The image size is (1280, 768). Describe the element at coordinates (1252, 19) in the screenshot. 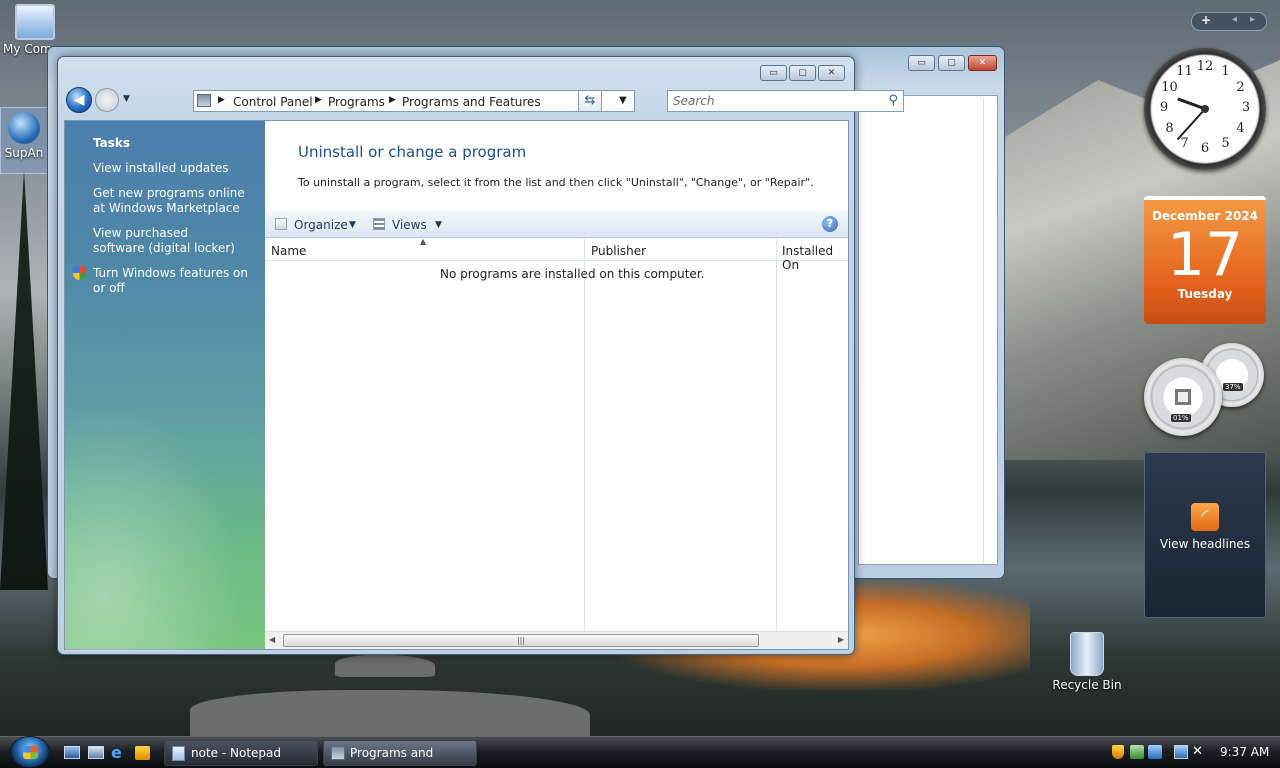

I see `next-gadgets-button: ▸` at that location.